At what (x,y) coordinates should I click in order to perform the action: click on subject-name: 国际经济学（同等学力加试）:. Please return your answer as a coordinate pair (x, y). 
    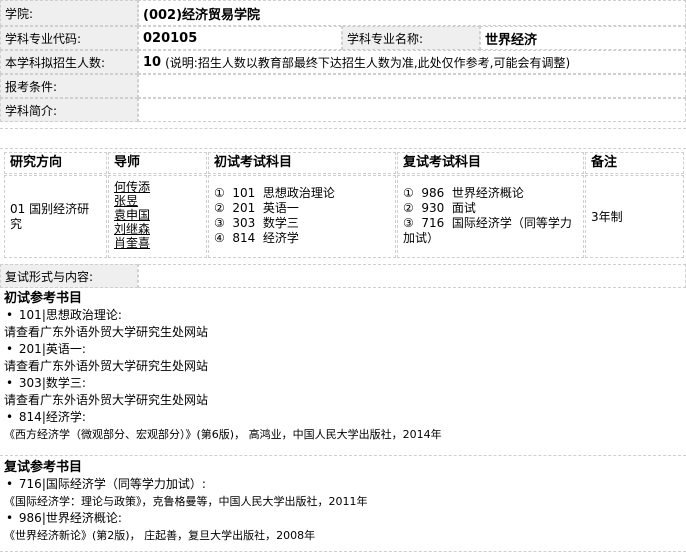
    Looking at the image, I should click on (125, 484).